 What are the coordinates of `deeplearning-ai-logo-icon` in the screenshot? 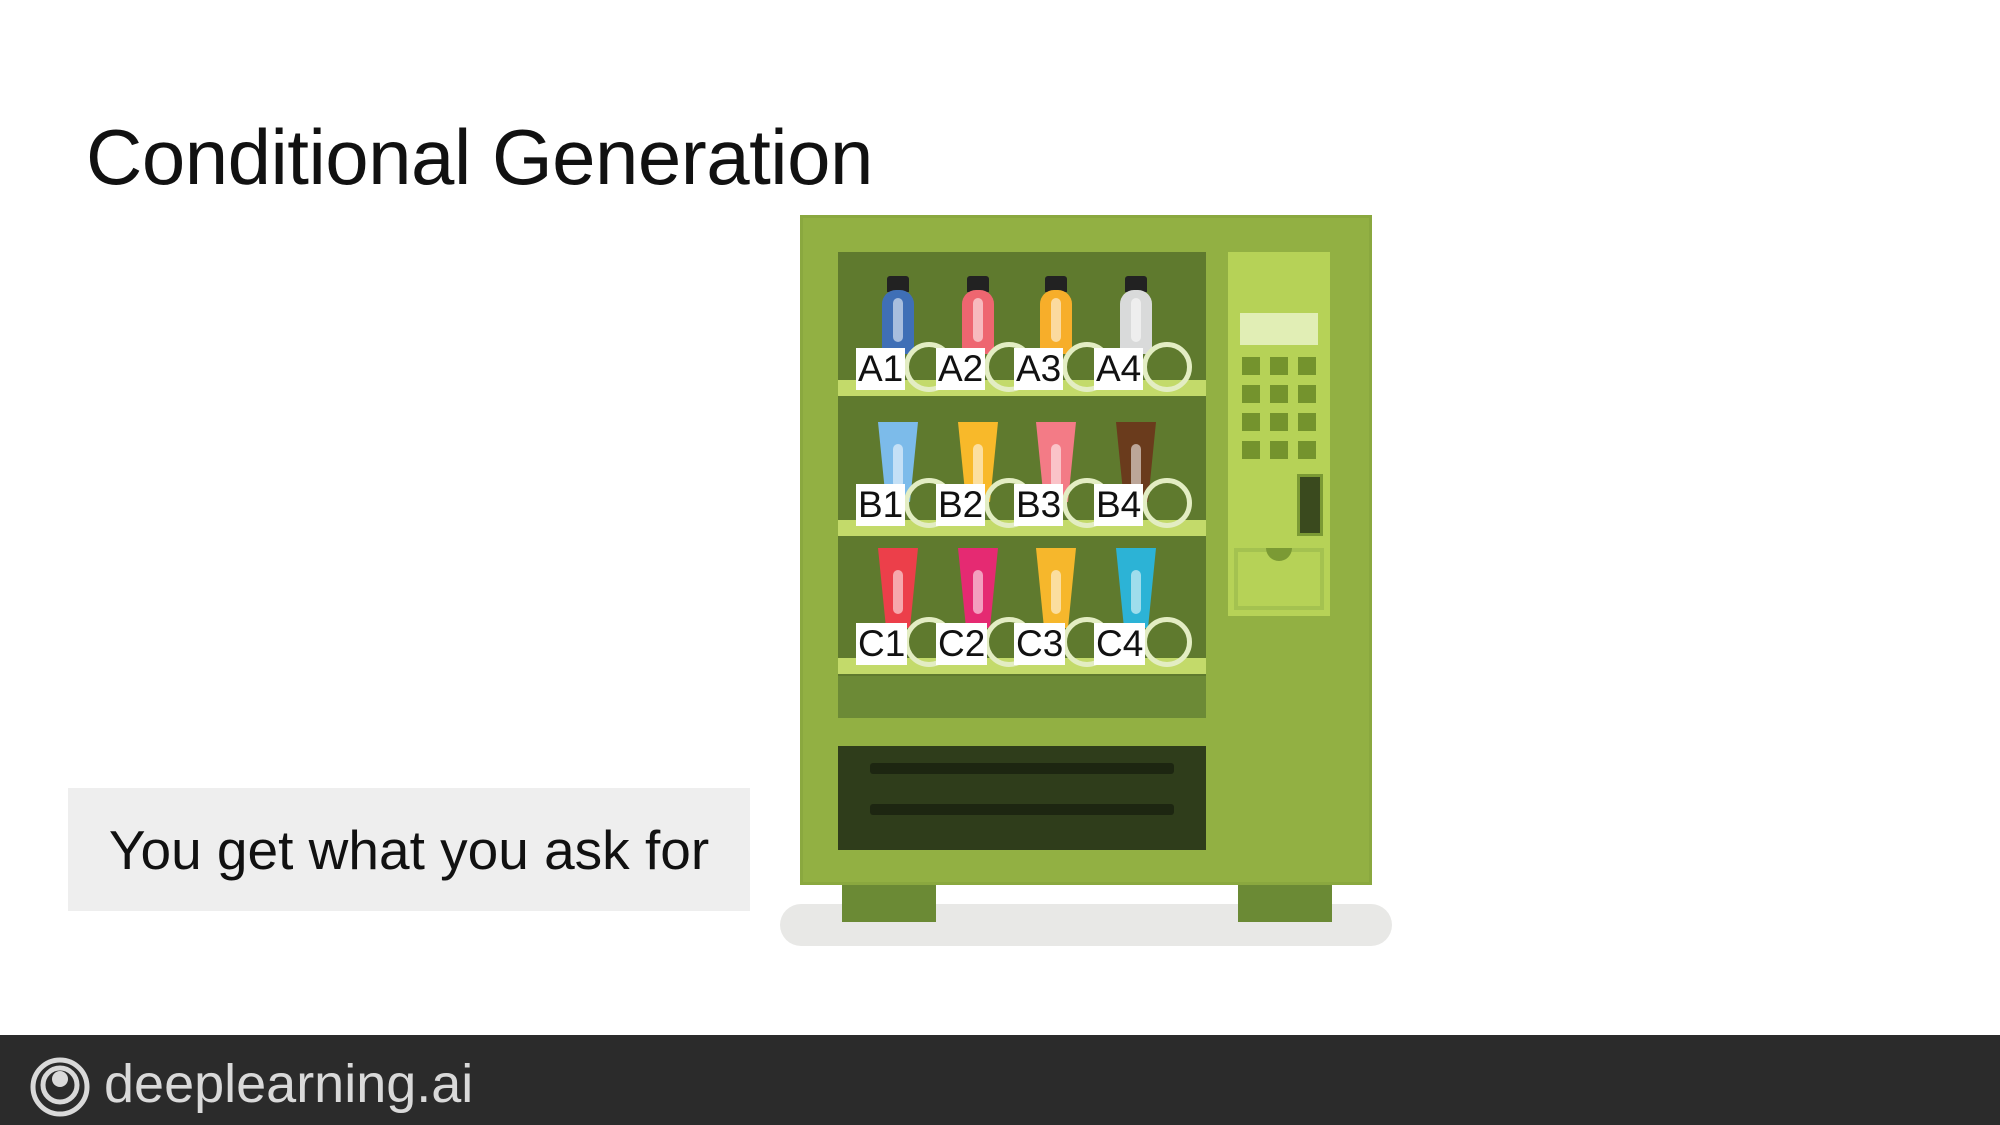 It's located at (60, 1087).